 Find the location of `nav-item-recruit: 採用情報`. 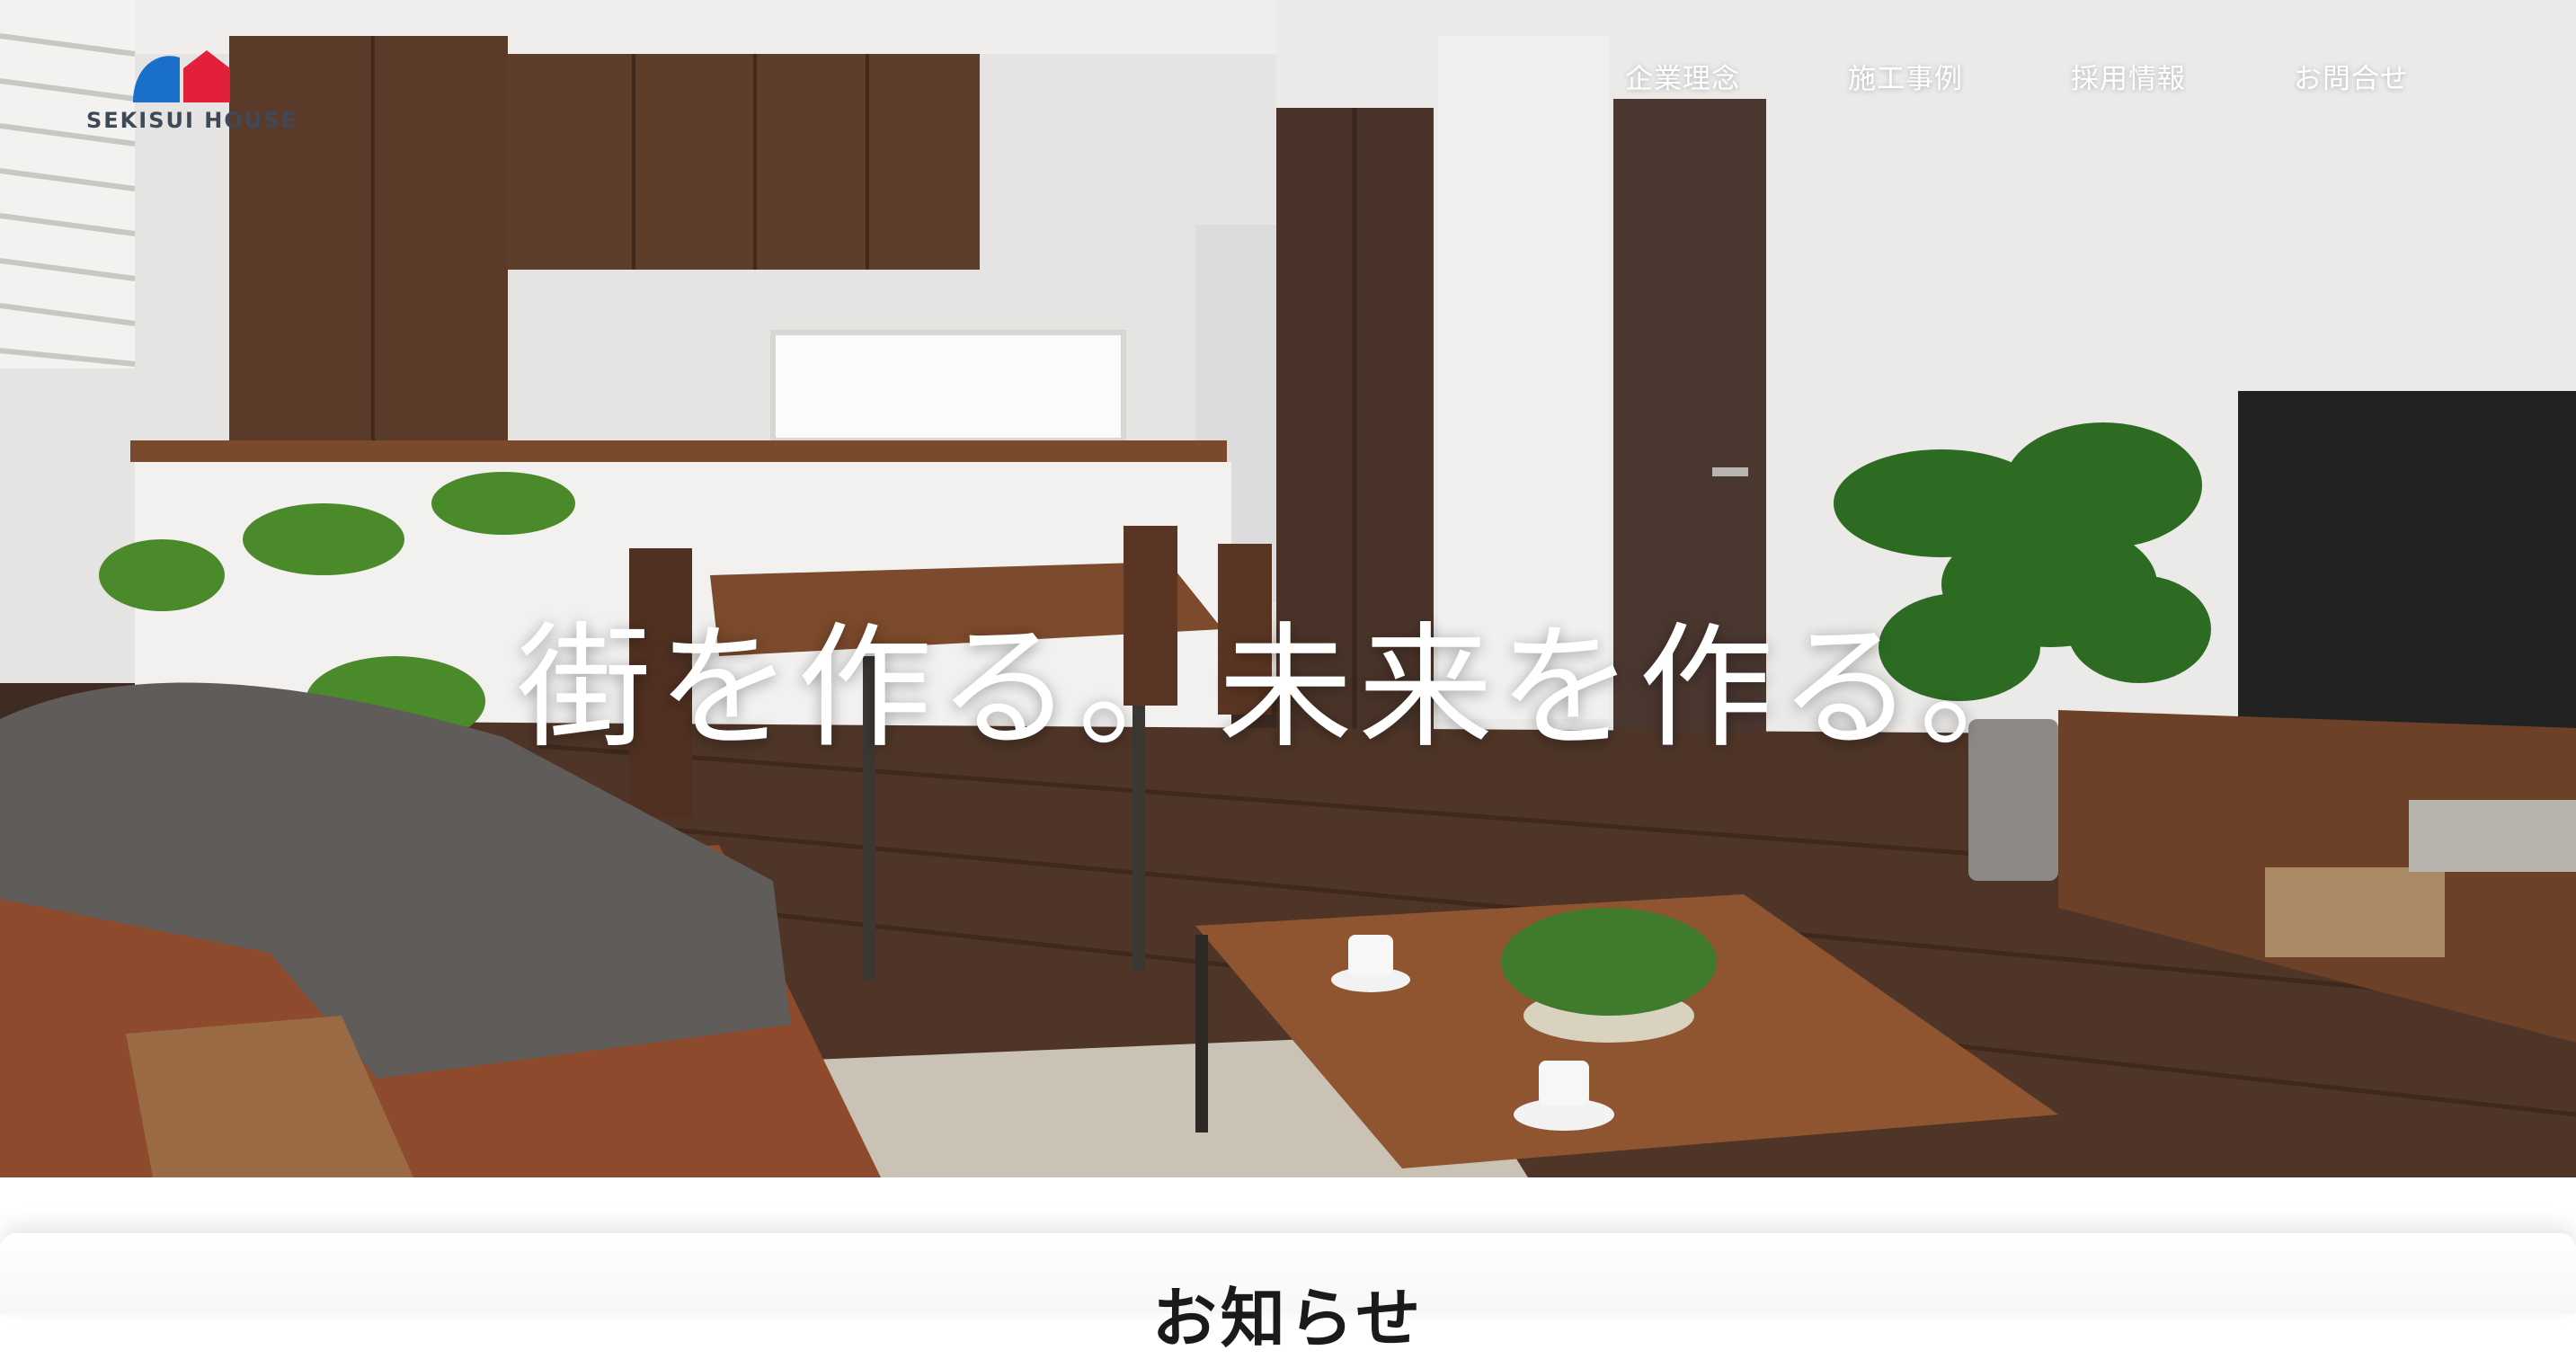

nav-item-recruit: 採用情報 is located at coordinates (2128, 76).